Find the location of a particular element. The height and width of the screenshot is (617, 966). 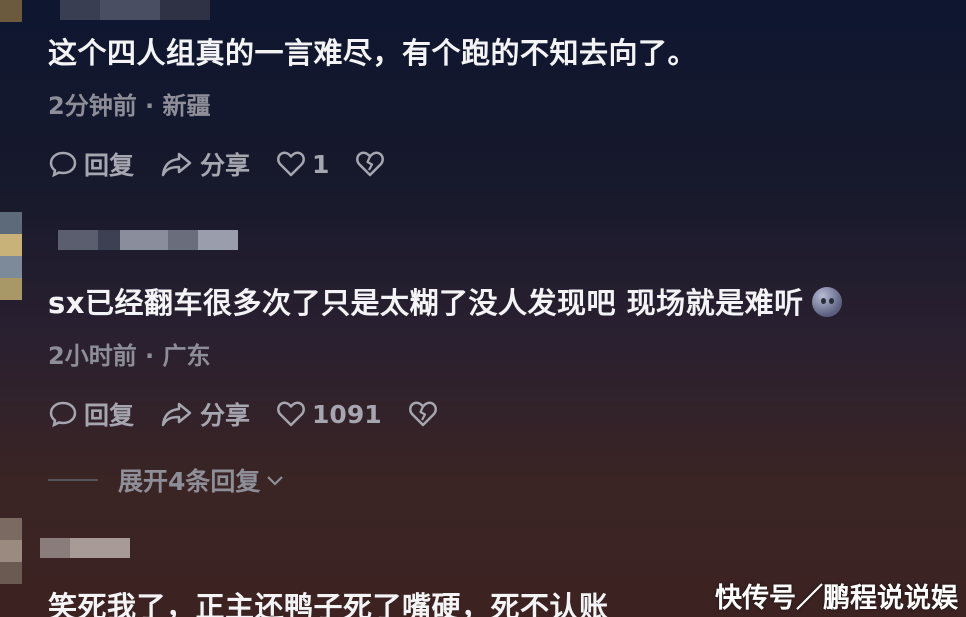

comment-meta: 2分钟前 · 新疆 is located at coordinates (129, 106).